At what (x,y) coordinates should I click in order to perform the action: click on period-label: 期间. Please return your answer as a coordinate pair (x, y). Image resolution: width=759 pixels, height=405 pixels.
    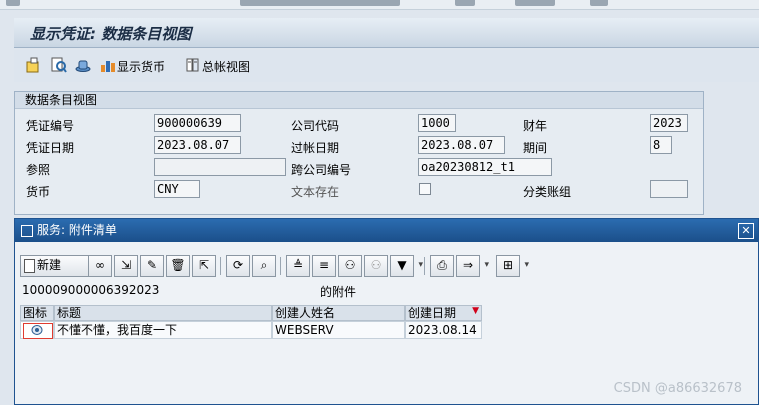
    Looking at the image, I should click on (535, 148).